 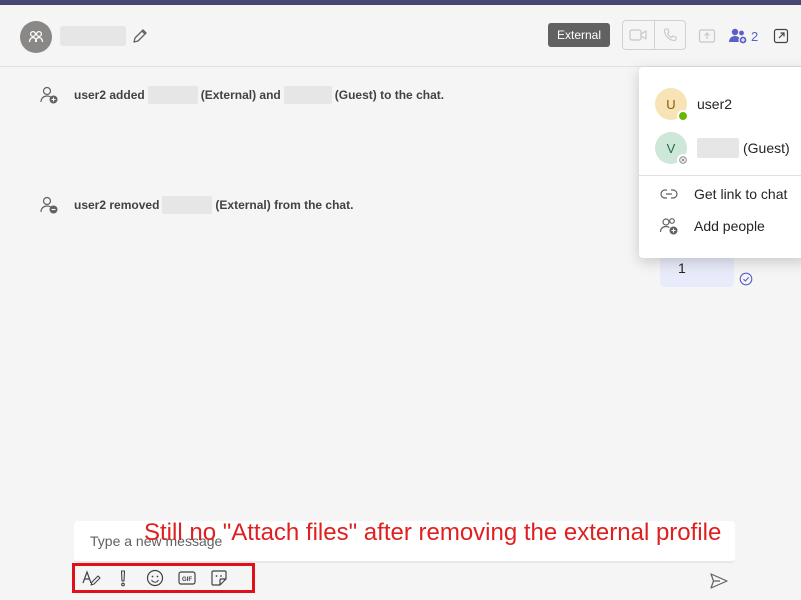 I want to click on share-screen-button, so click(x=707, y=36).